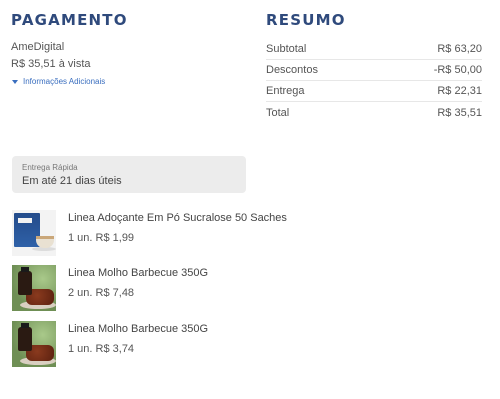  Describe the element at coordinates (64, 81) in the screenshot. I see `more-info-label: Informações Adicionais` at that location.